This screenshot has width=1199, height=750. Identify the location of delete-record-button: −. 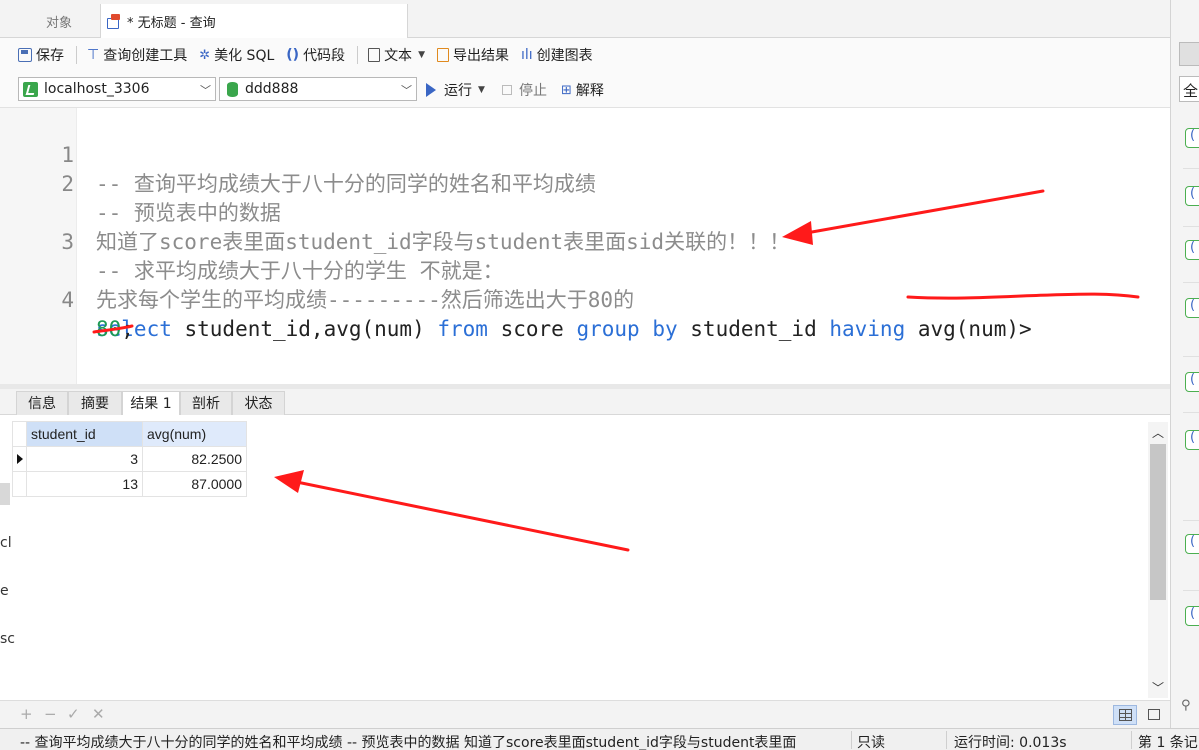
(50, 714).